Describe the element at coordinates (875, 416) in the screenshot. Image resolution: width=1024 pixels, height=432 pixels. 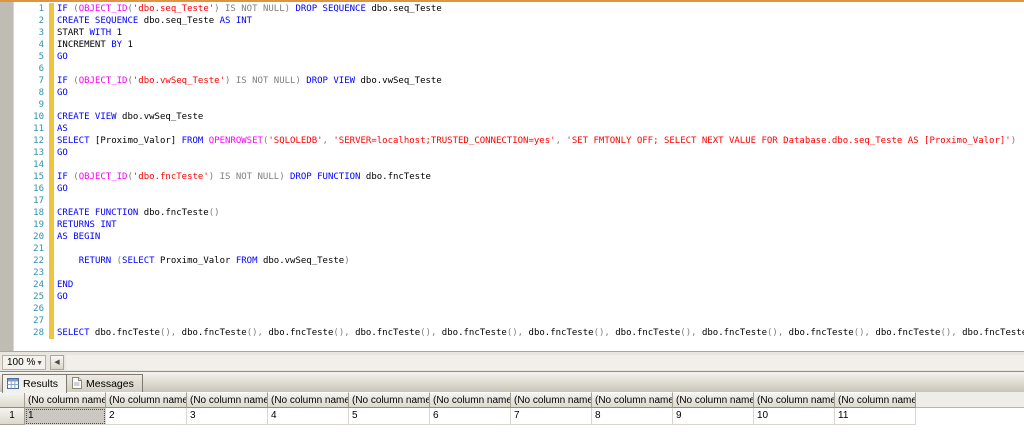
I see `grid-cell: 11` at that location.